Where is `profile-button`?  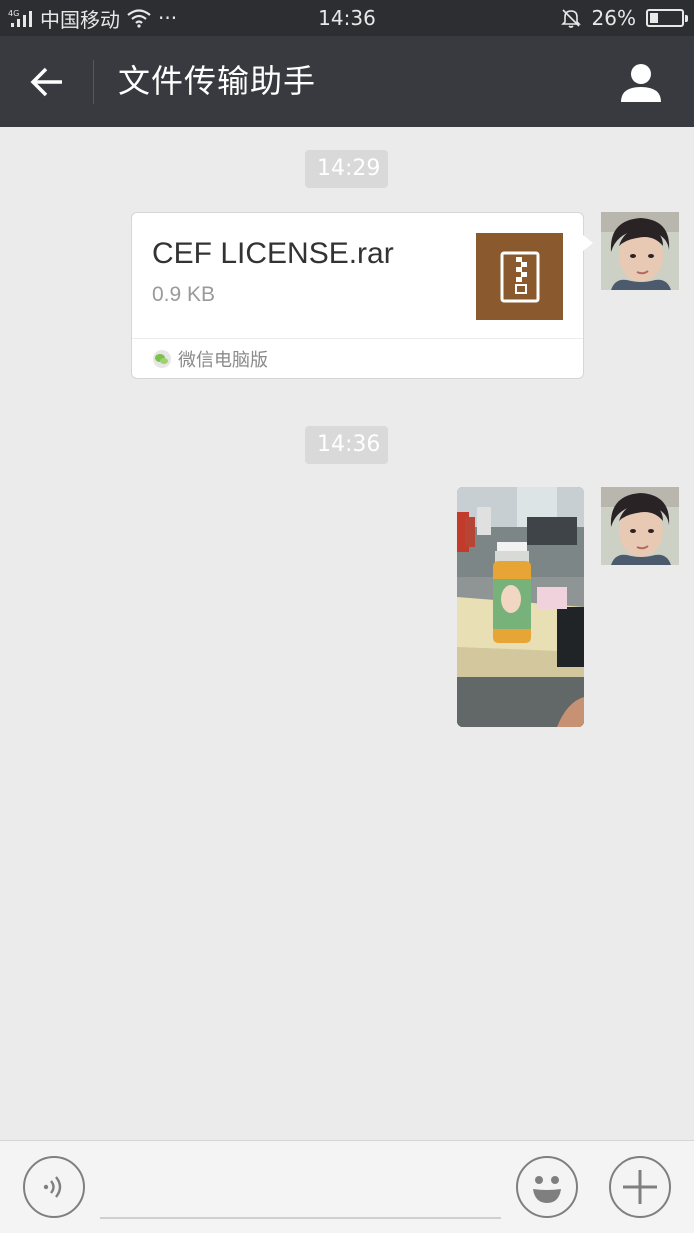 profile-button is located at coordinates (641, 83).